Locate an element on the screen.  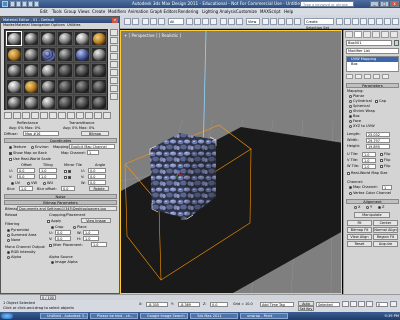
options-icon is located at coordinates (114, 80).